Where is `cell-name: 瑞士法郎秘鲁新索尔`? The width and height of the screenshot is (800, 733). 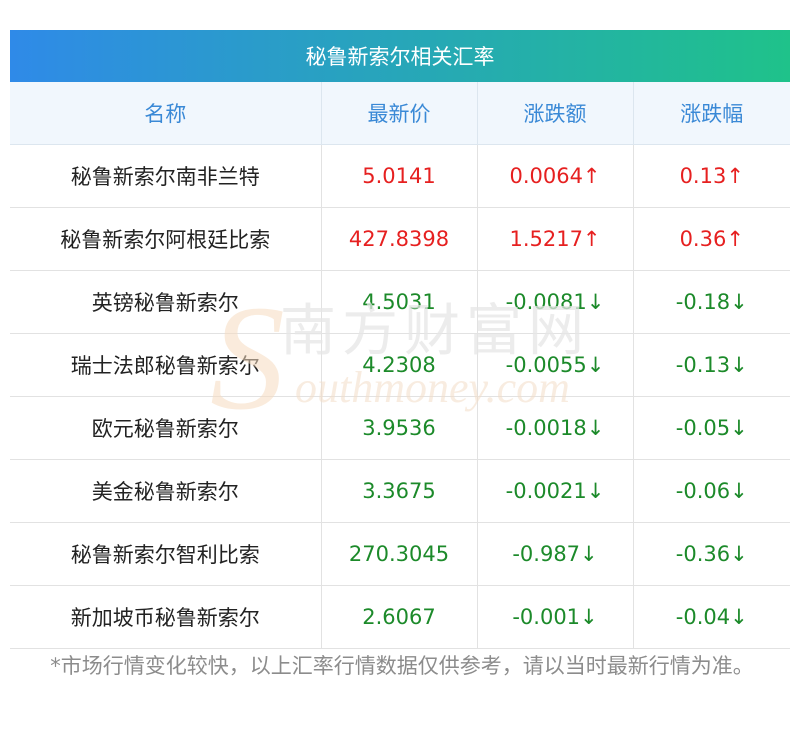
cell-name: 瑞士法郎秘鲁新索尔 is located at coordinates (166, 365).